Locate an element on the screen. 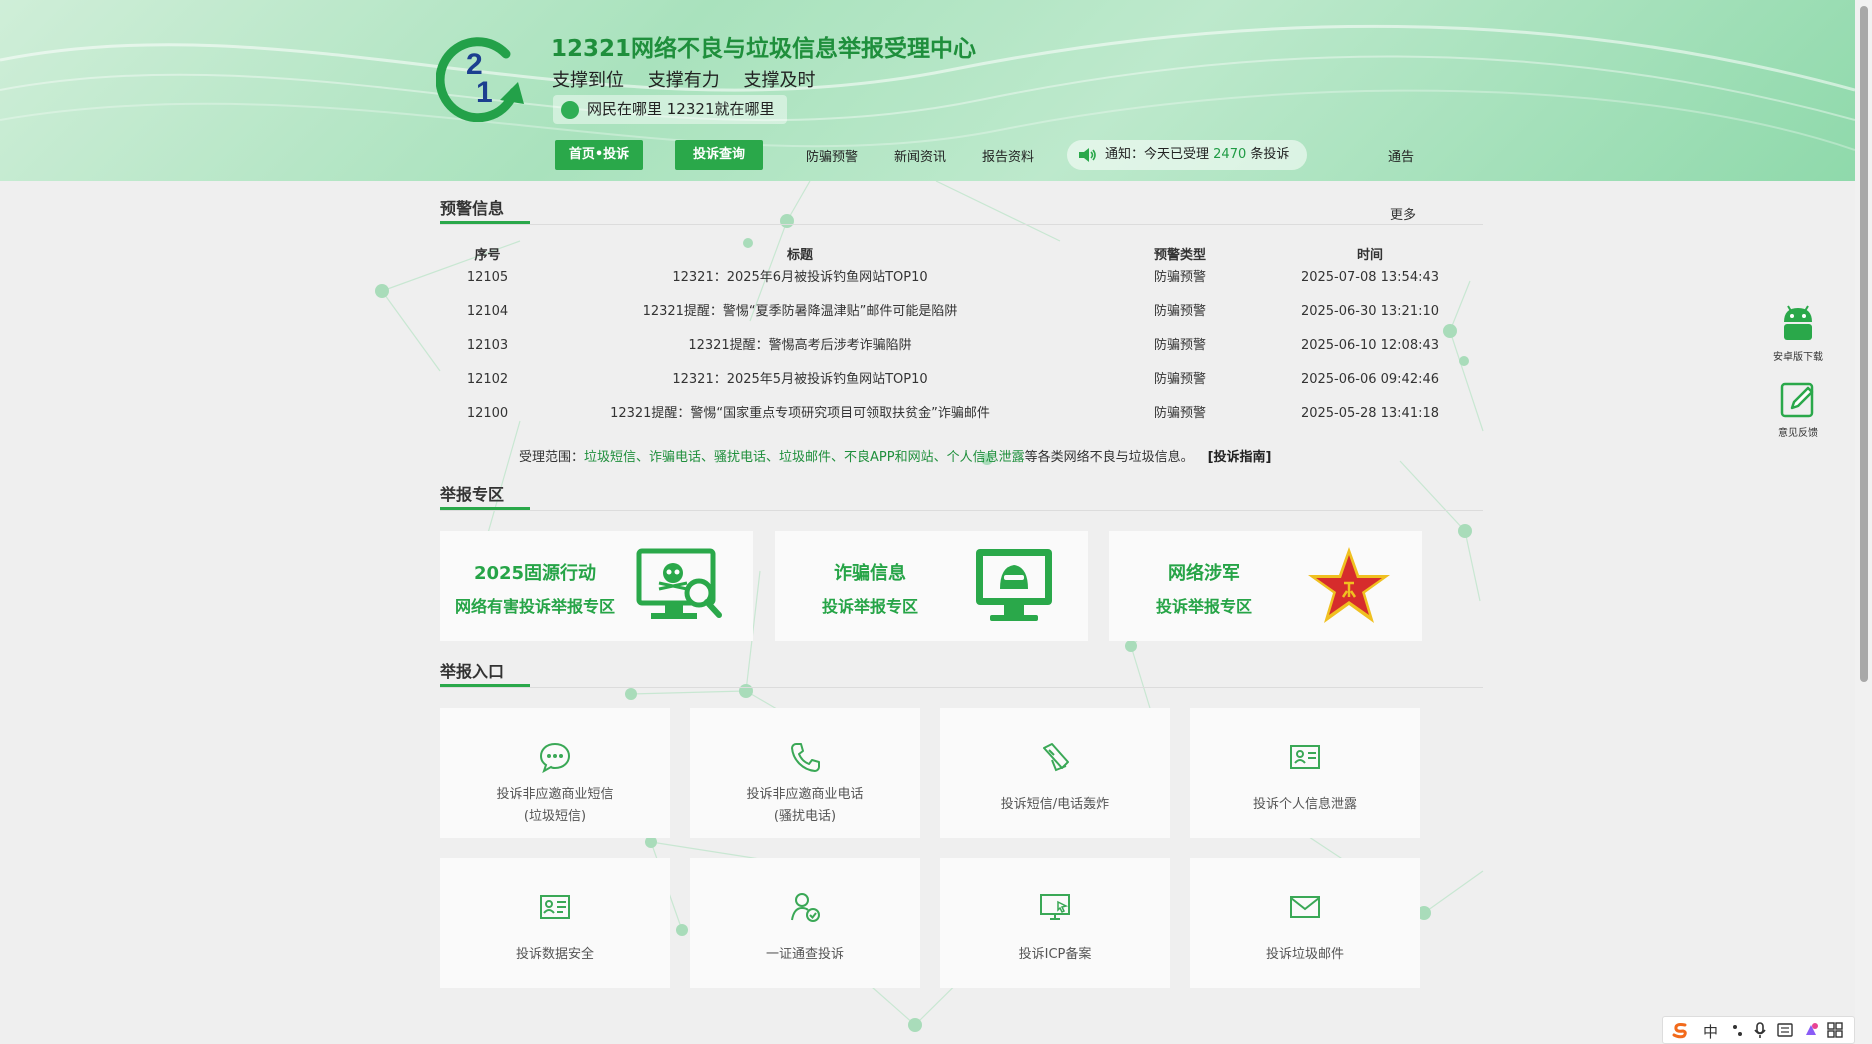  col-time: 时间 is located at coordinates (1369, 255).